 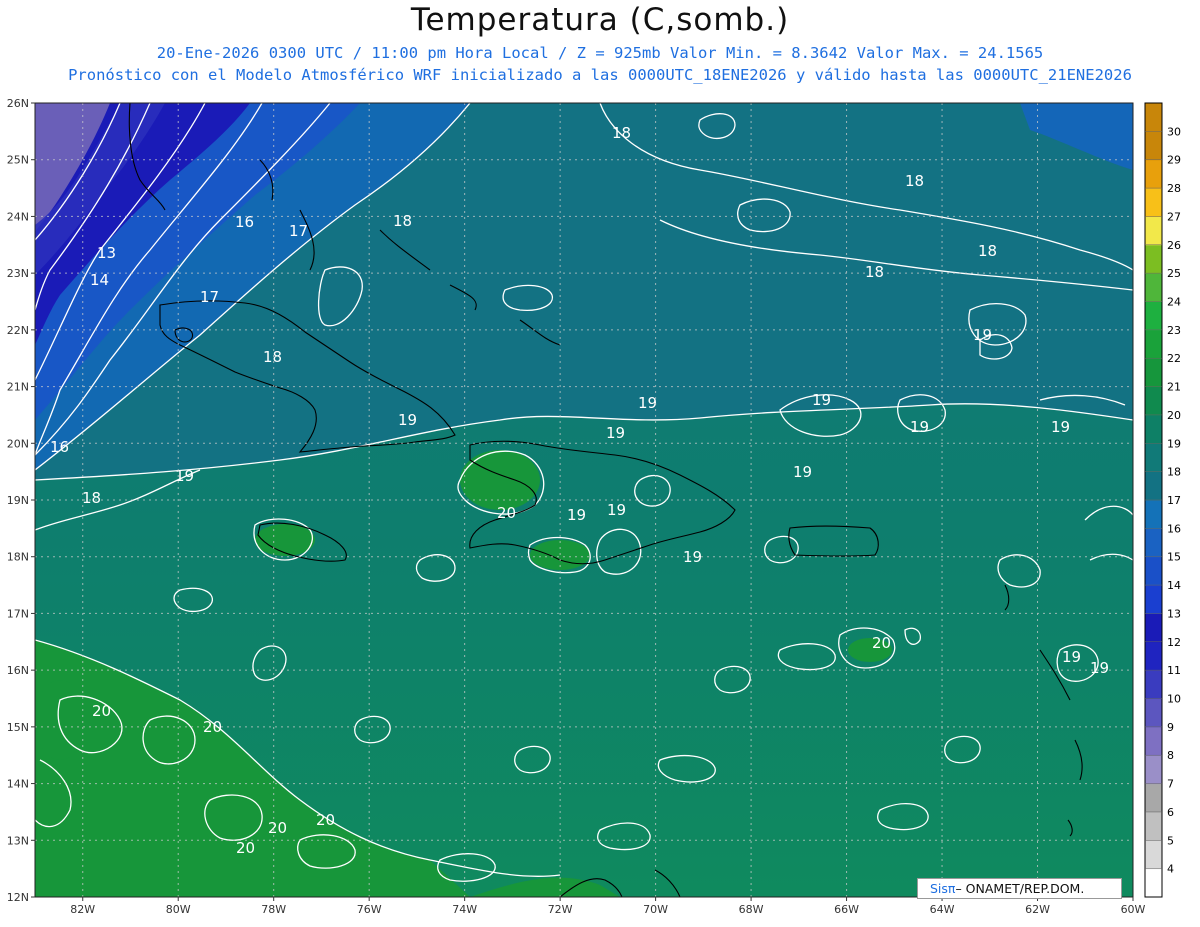 What do you see at coordinates (59, 447) in the screenshot?
I see `contour-label: 16` at bounding box center [59, 447].